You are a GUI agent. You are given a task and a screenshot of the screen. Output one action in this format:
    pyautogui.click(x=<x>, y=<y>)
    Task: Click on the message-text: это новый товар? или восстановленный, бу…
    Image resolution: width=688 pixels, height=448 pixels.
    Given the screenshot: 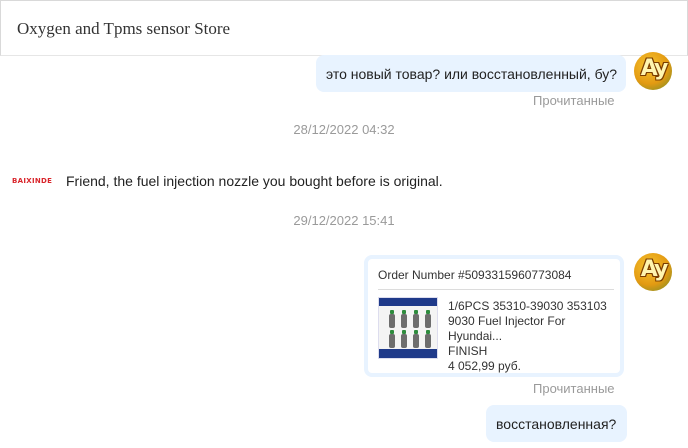 What is the action you would take?
    pyautogui.click(x=472, y=74)
    